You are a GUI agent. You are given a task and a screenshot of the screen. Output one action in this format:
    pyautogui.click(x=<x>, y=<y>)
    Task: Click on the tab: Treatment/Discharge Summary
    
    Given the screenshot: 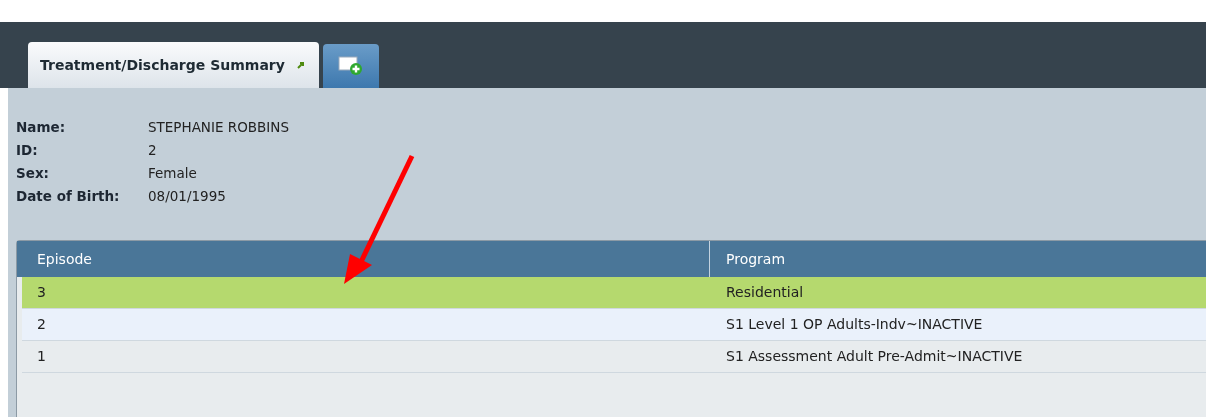 What is the action you would take?
    pyautogui.click(x=173, y=65)
    